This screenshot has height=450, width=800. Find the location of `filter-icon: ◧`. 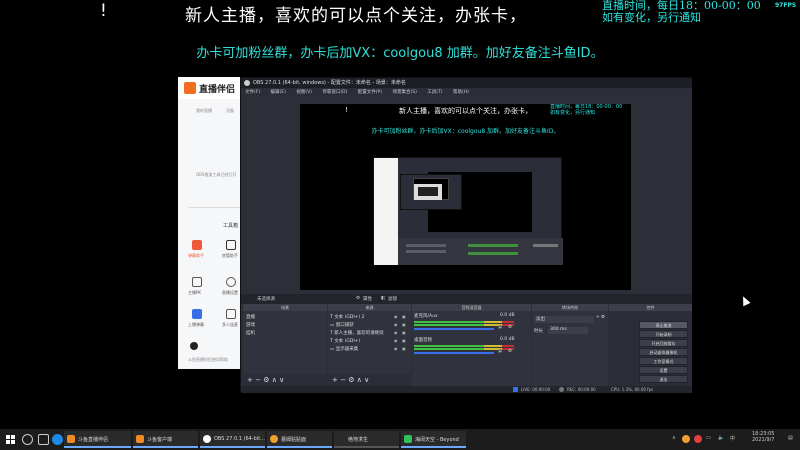

filter-icon: ◧ is located at coordinates (383, 298).